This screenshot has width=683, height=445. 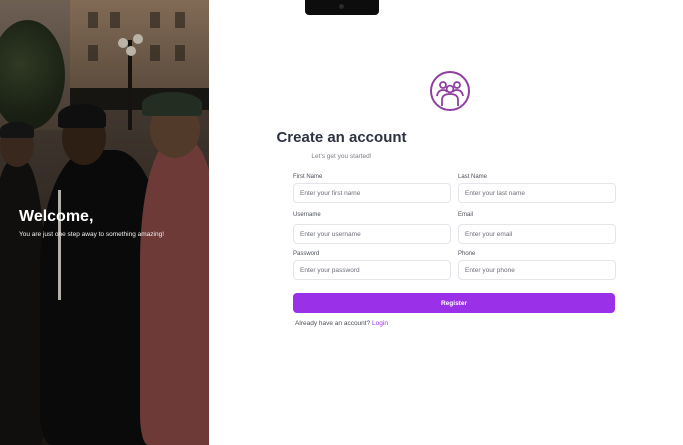 I want to click on last-name-label: Last Name, so click(x=473, y=177).